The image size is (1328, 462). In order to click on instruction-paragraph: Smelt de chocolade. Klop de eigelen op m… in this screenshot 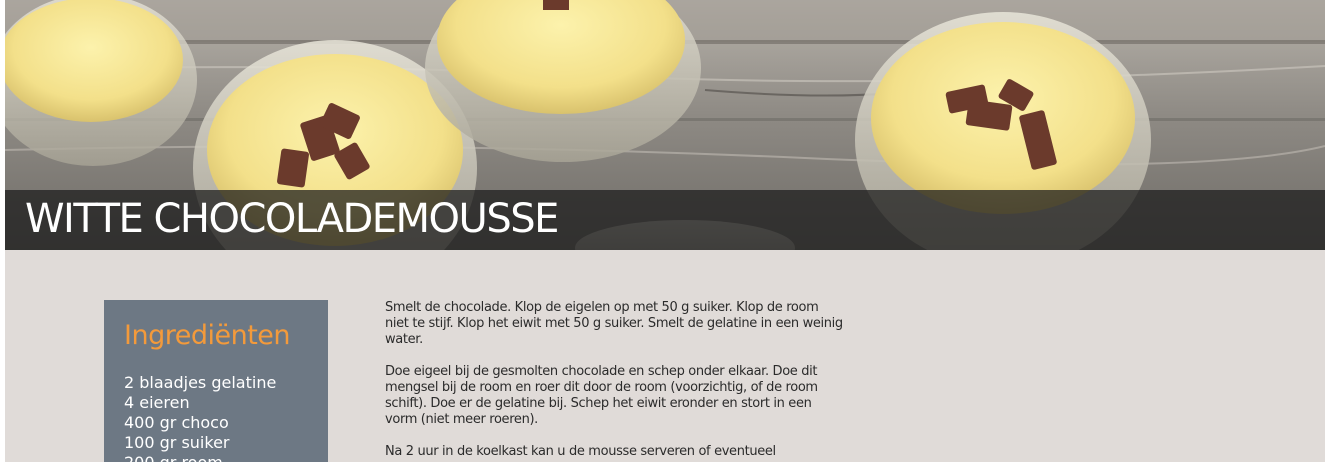, I will do `click(614, 323)`.